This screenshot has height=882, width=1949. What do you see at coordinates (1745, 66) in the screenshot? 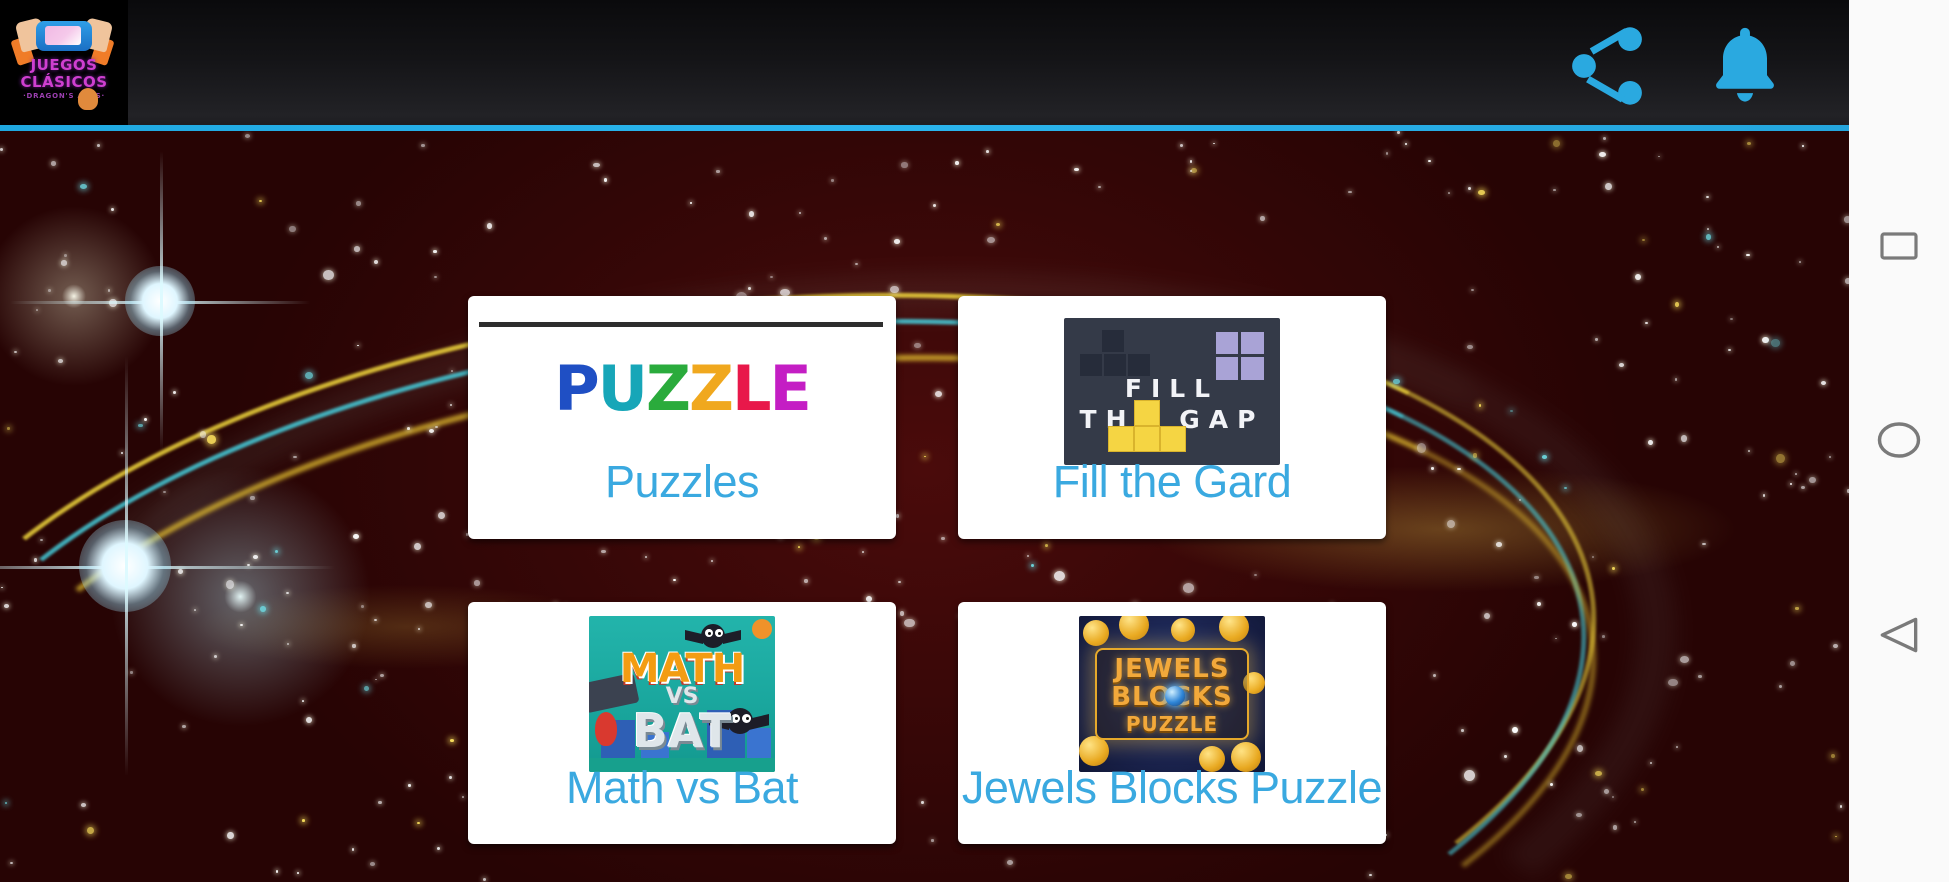
I see `notifications-bell-icon` at bounding box center [1745, 66].